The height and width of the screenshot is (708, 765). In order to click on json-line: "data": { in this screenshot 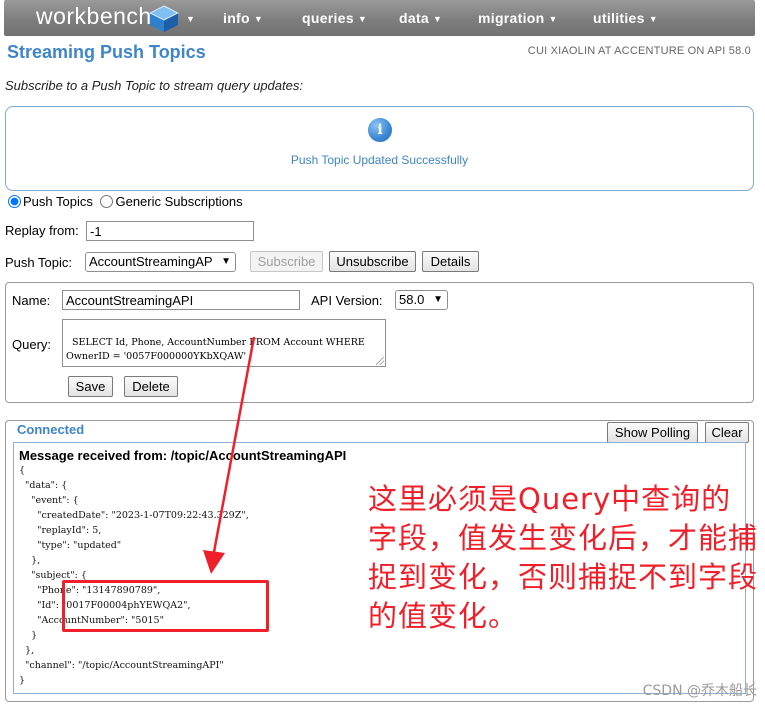, I will do `click(43, 485)`.